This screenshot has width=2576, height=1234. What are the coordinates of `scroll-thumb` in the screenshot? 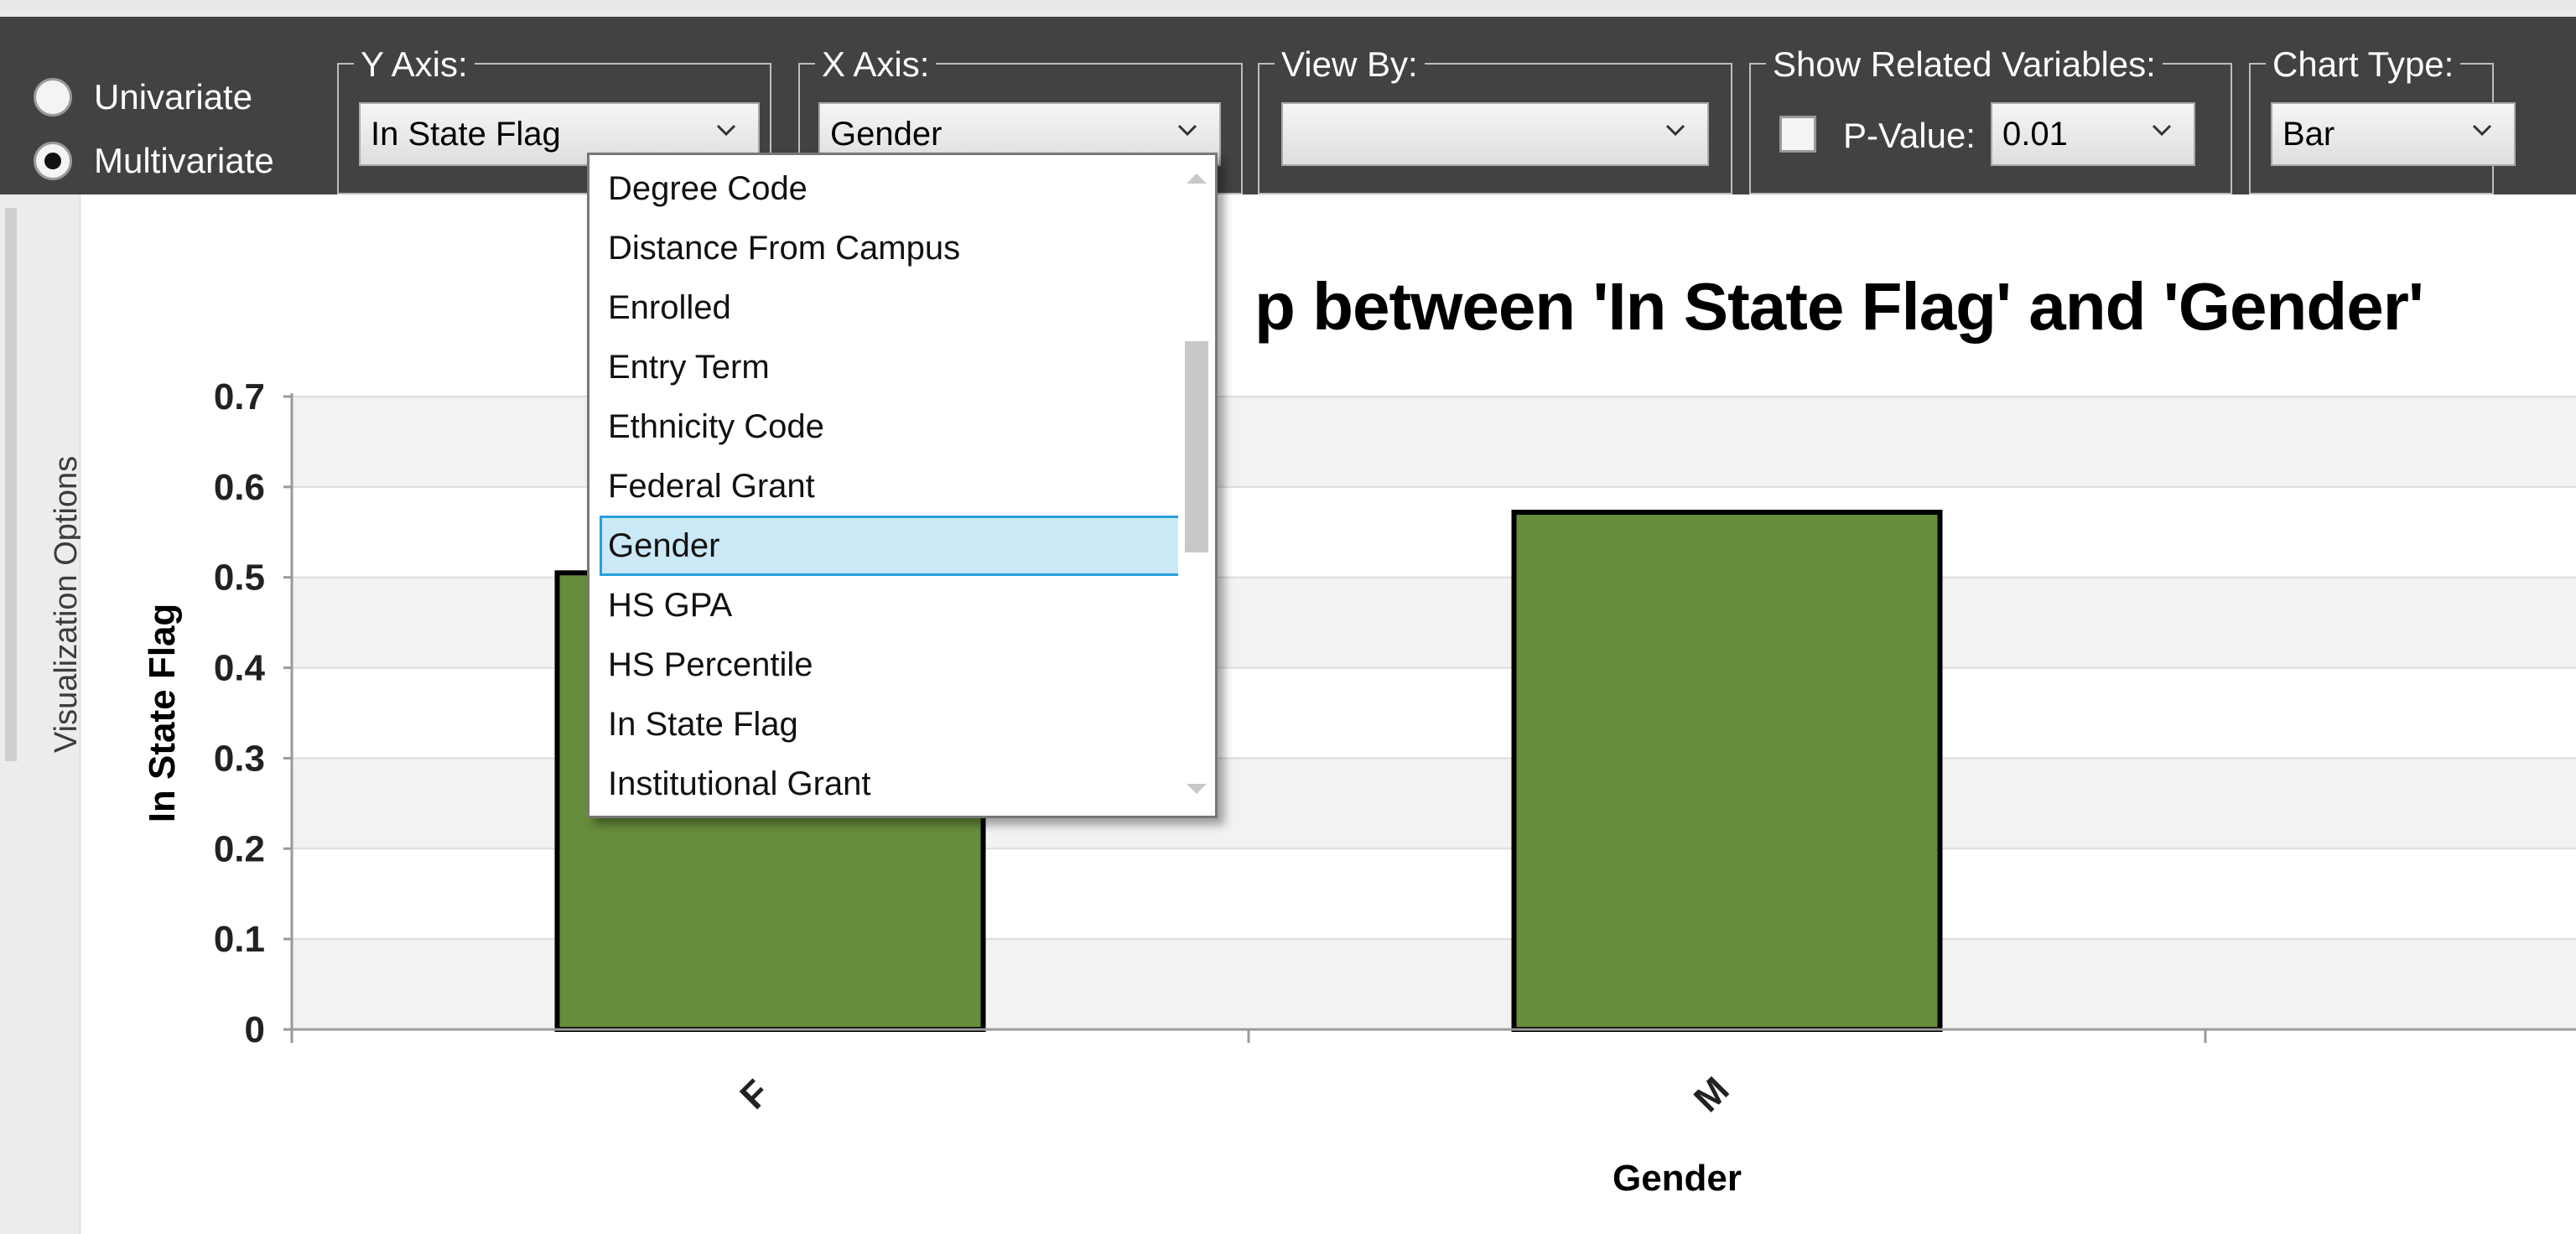 It's located at (1196, 446).